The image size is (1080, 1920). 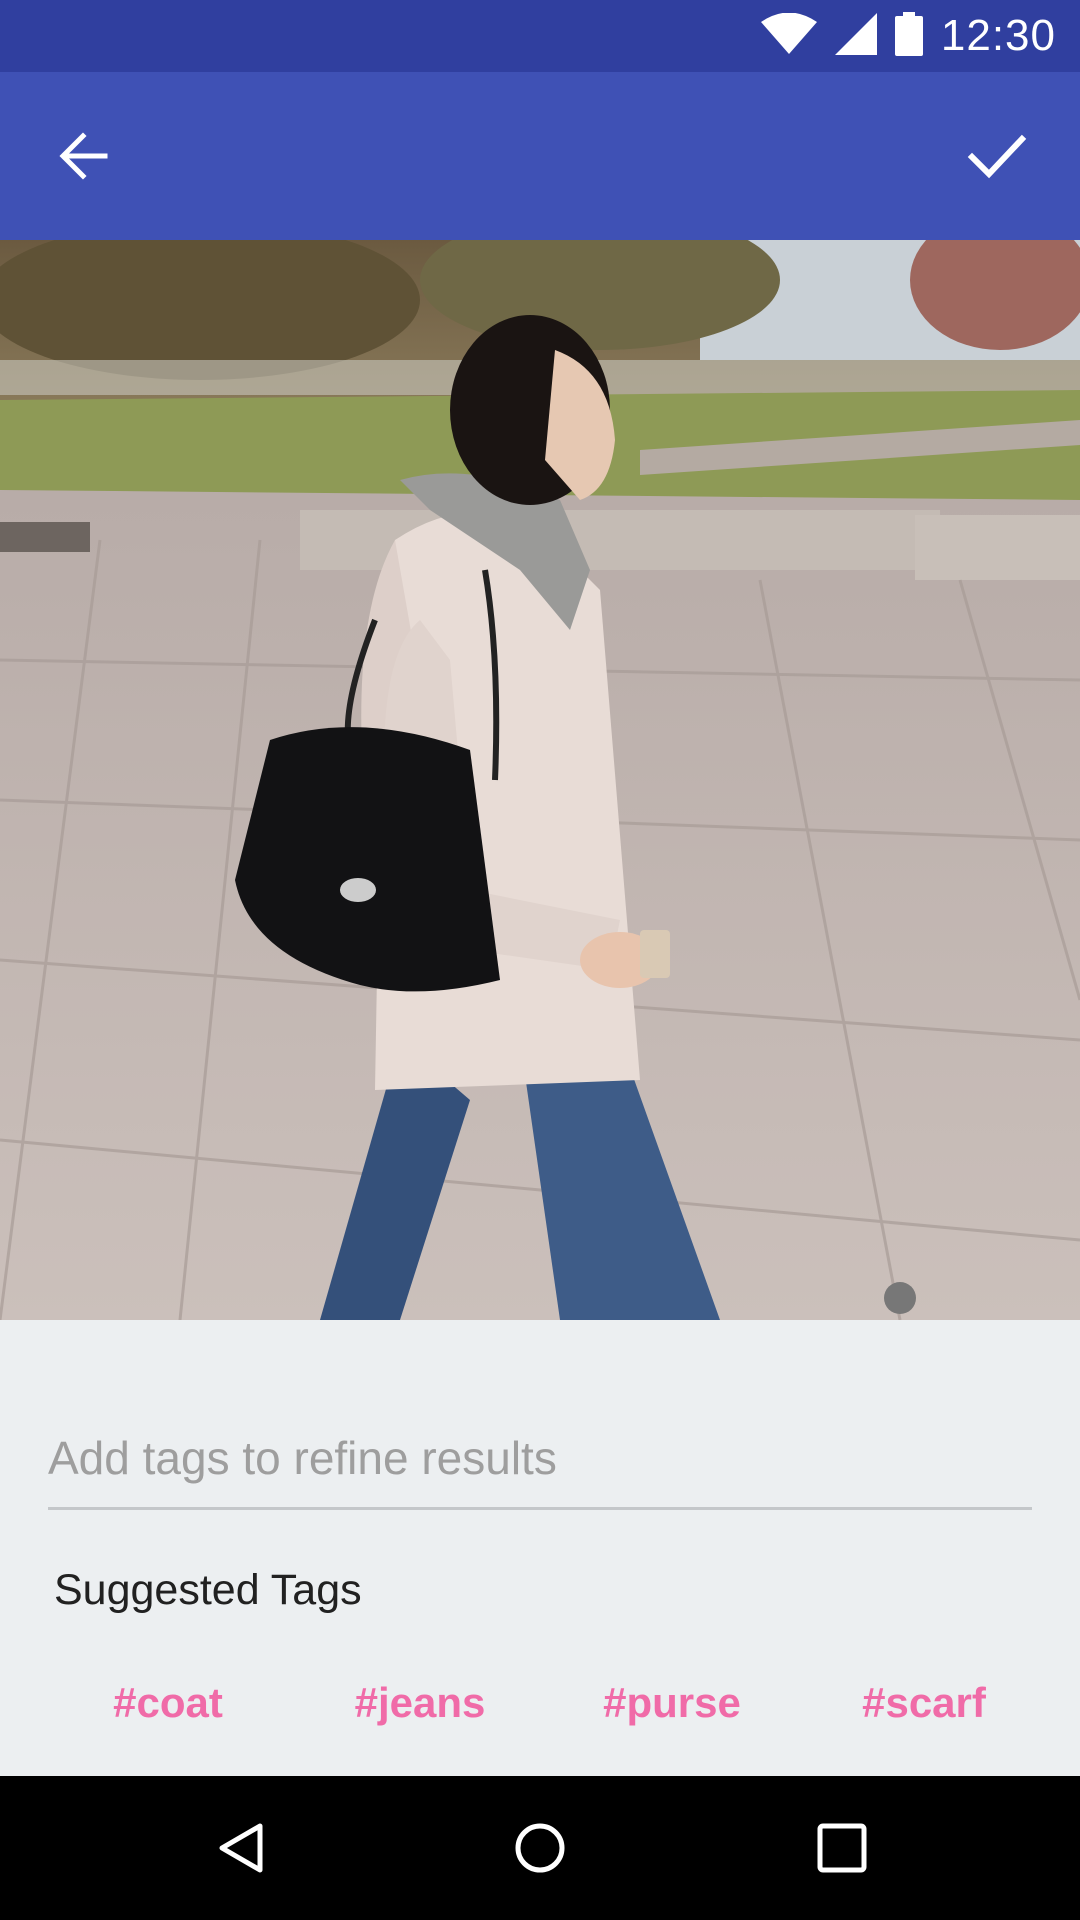 What do you see at coordinates (924, 1703) in the screenshot?
I see `tag-scarf: #scarf` at bounding box center [924, 1703].